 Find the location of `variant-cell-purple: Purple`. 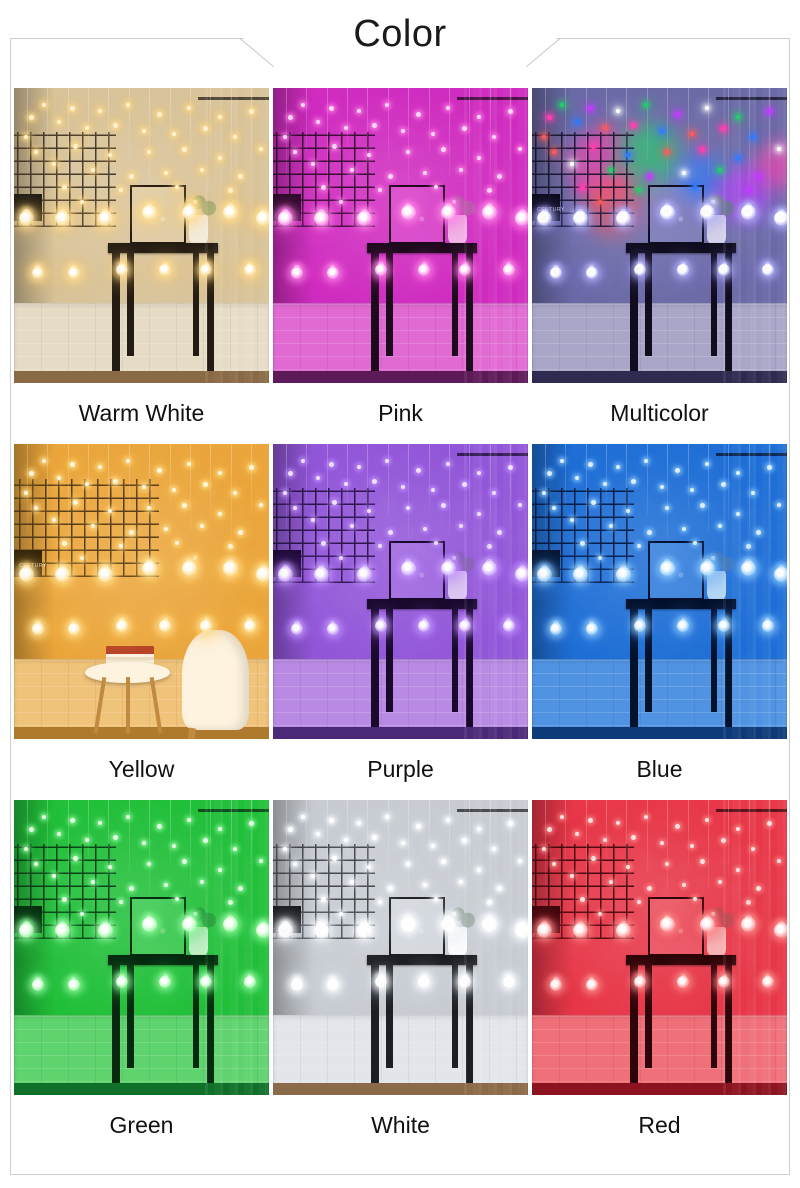

variant-cell-purple: Purple is located at coordinates (400, 622).